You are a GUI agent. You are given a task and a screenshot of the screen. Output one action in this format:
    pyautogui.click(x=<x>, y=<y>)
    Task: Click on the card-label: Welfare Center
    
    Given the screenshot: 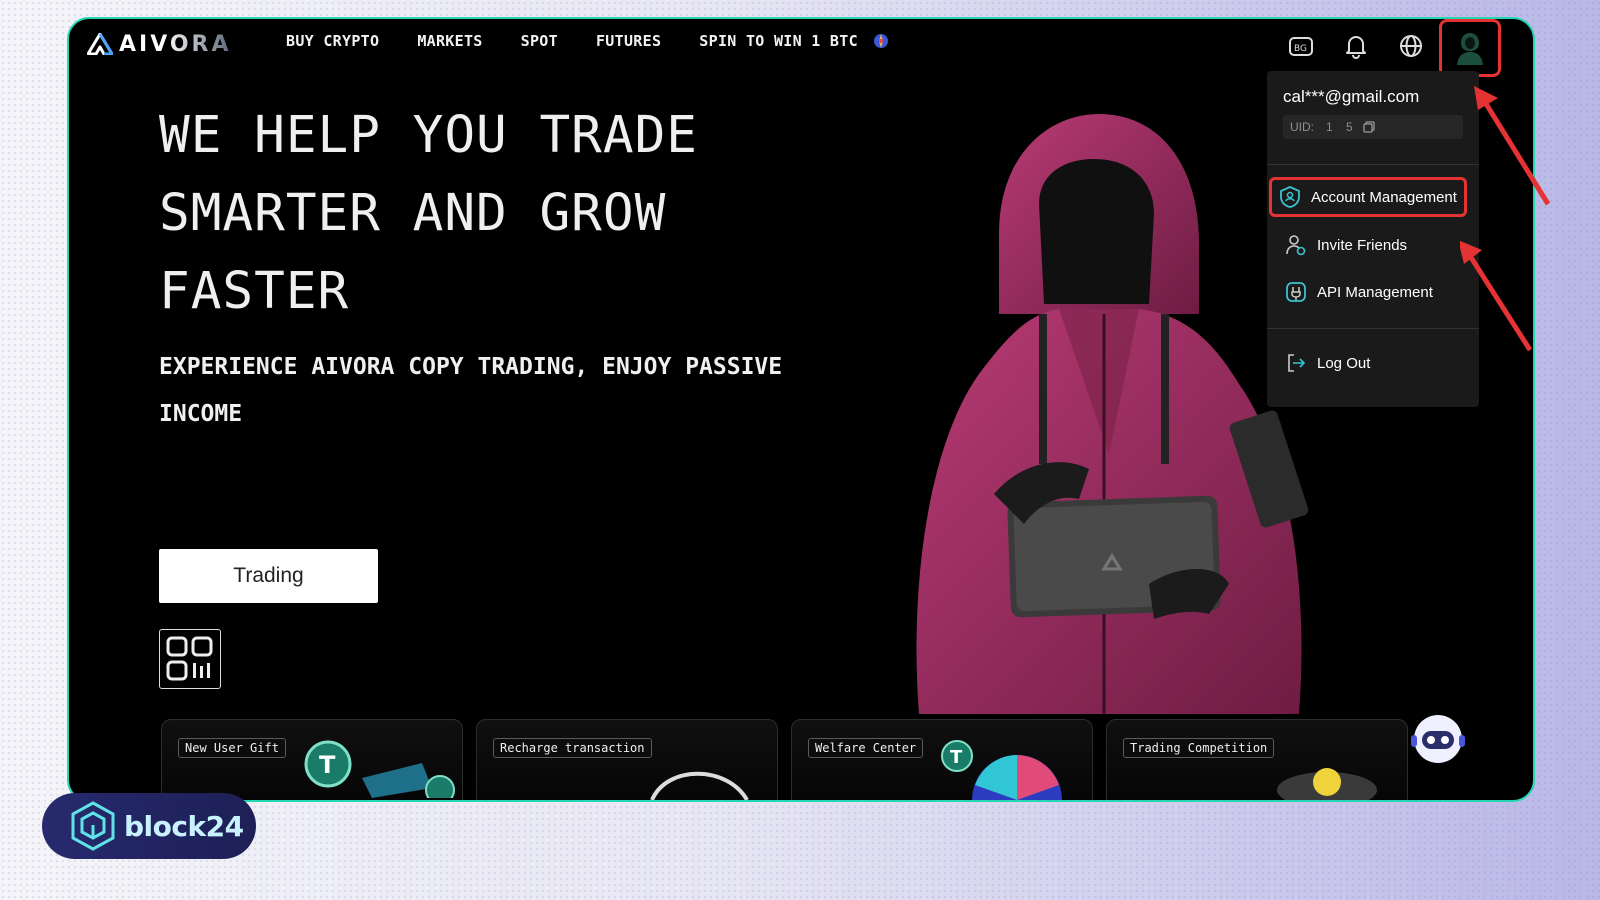 What is the action you would take?
    pyautogui.click(x=866, y=748)
    